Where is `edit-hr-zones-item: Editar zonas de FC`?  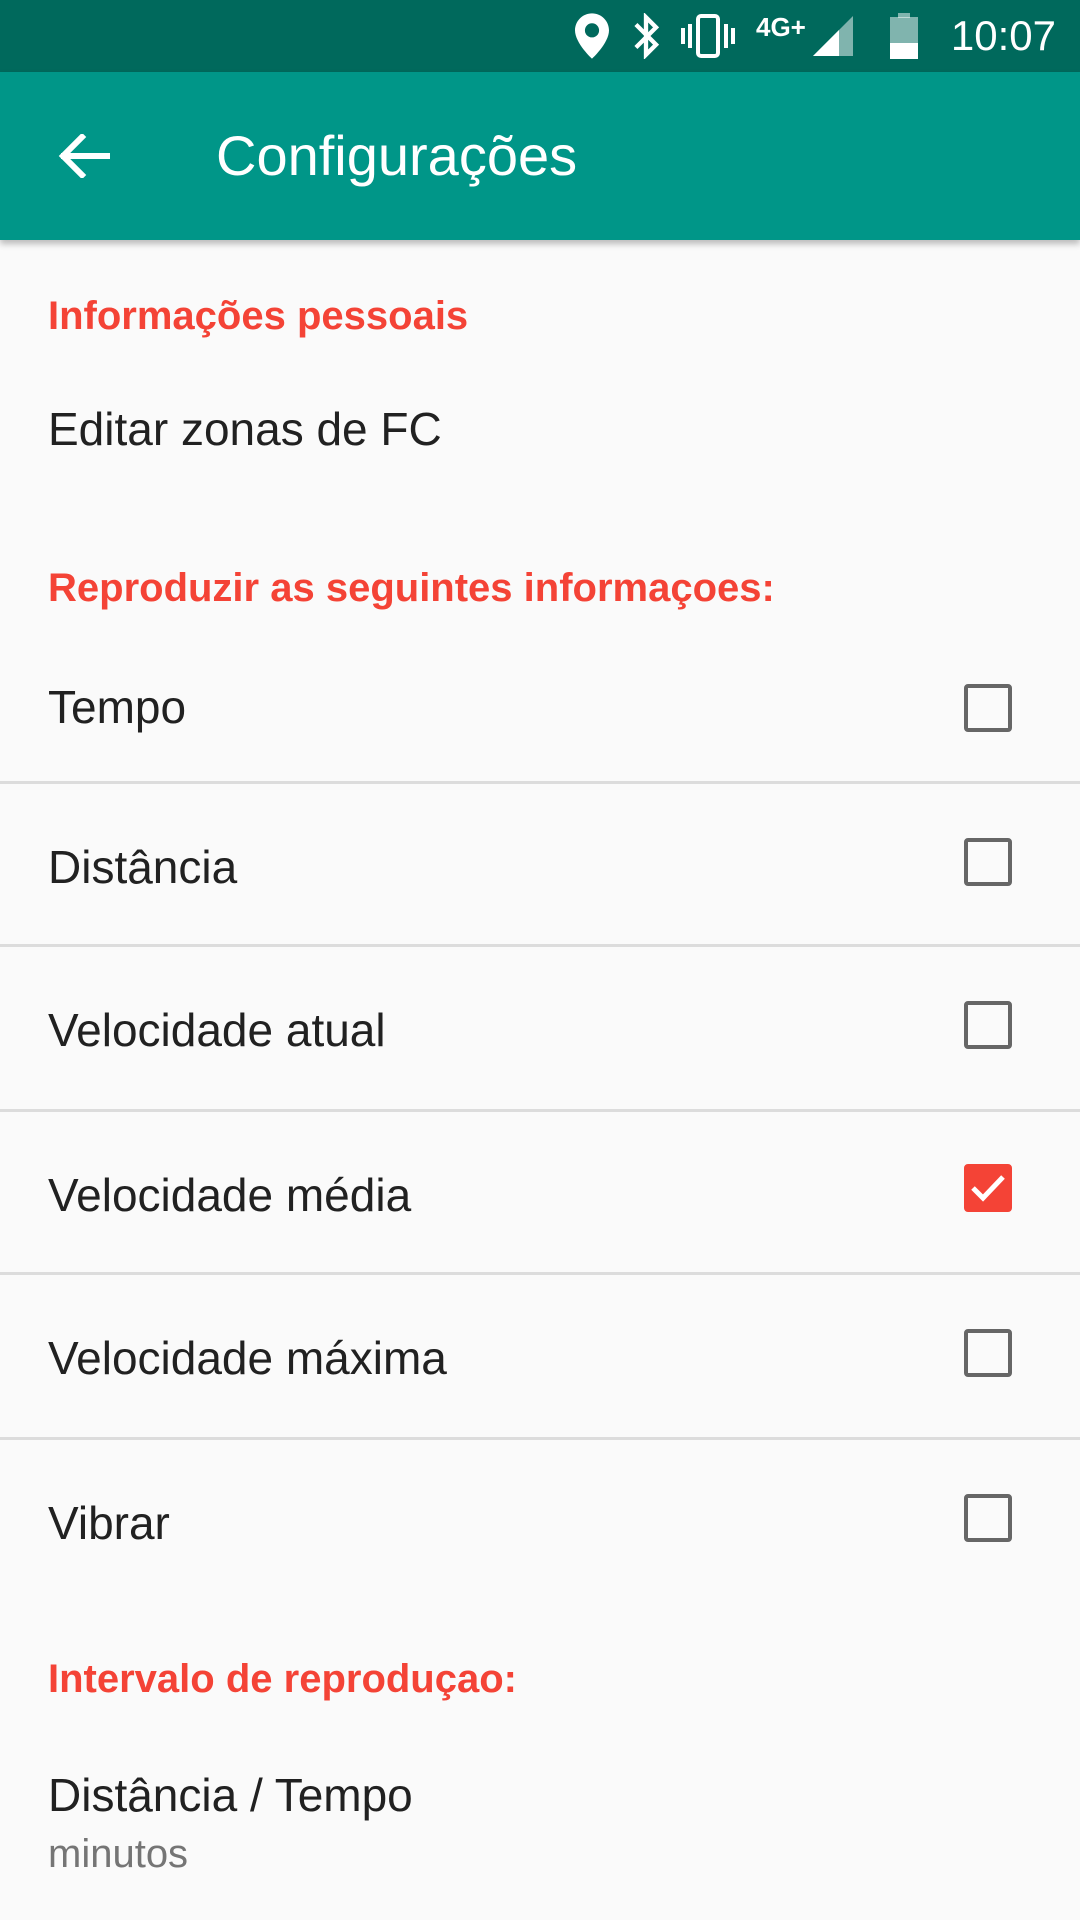 edit-hr-zones-item: Editar zonas de FC is located at coordinates (540, 435).